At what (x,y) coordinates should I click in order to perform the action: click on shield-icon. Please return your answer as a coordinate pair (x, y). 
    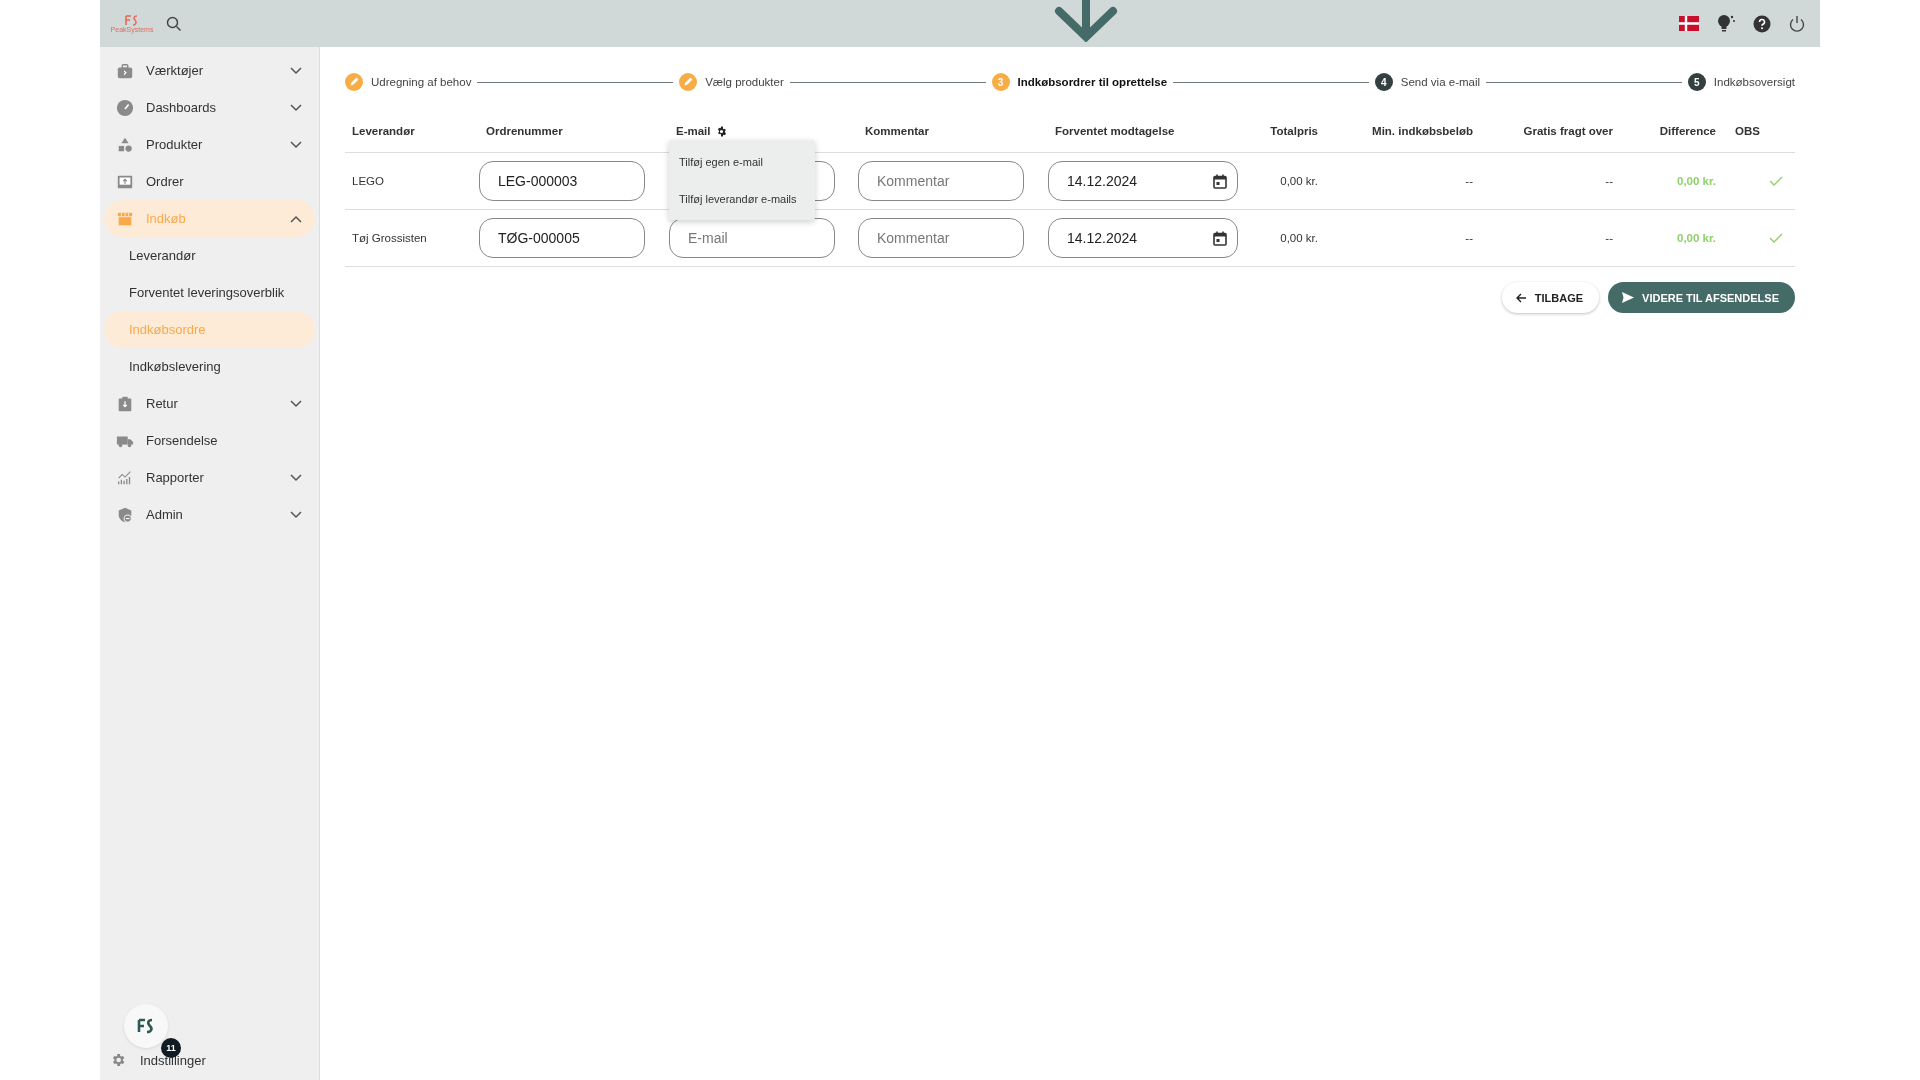
    Looking at the image, I should click on (125, 514).